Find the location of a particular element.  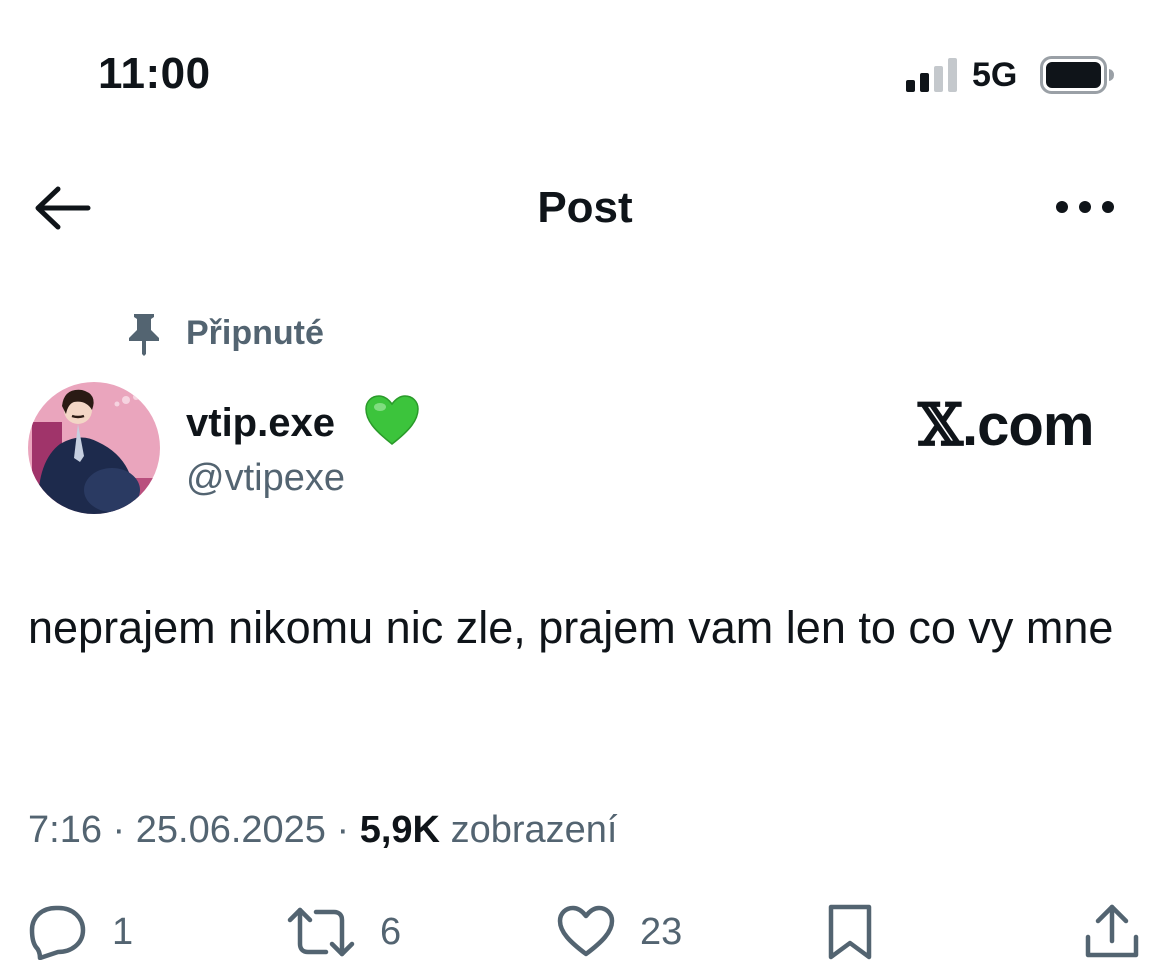

x-com-watermark: 𝕏.com is located at coordinates (1006, 425).